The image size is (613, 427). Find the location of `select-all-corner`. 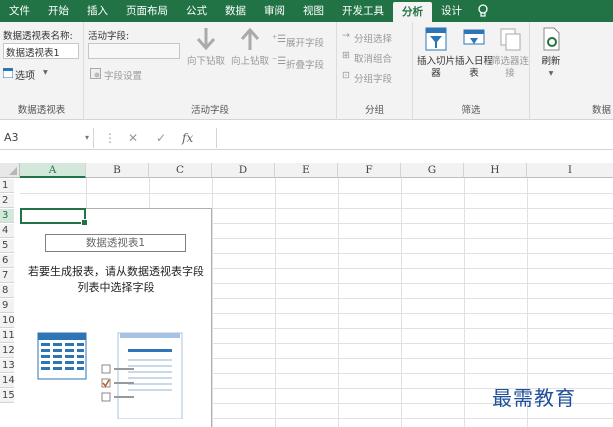

select-all-corner is located at coordinates (10, 170).